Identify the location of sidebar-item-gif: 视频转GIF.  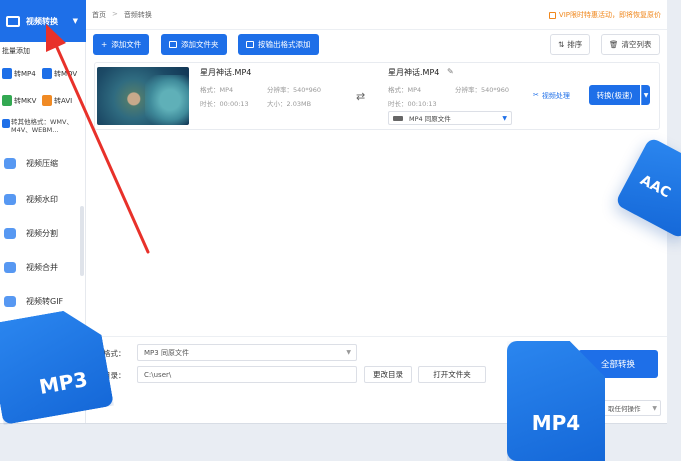
(42, 301).